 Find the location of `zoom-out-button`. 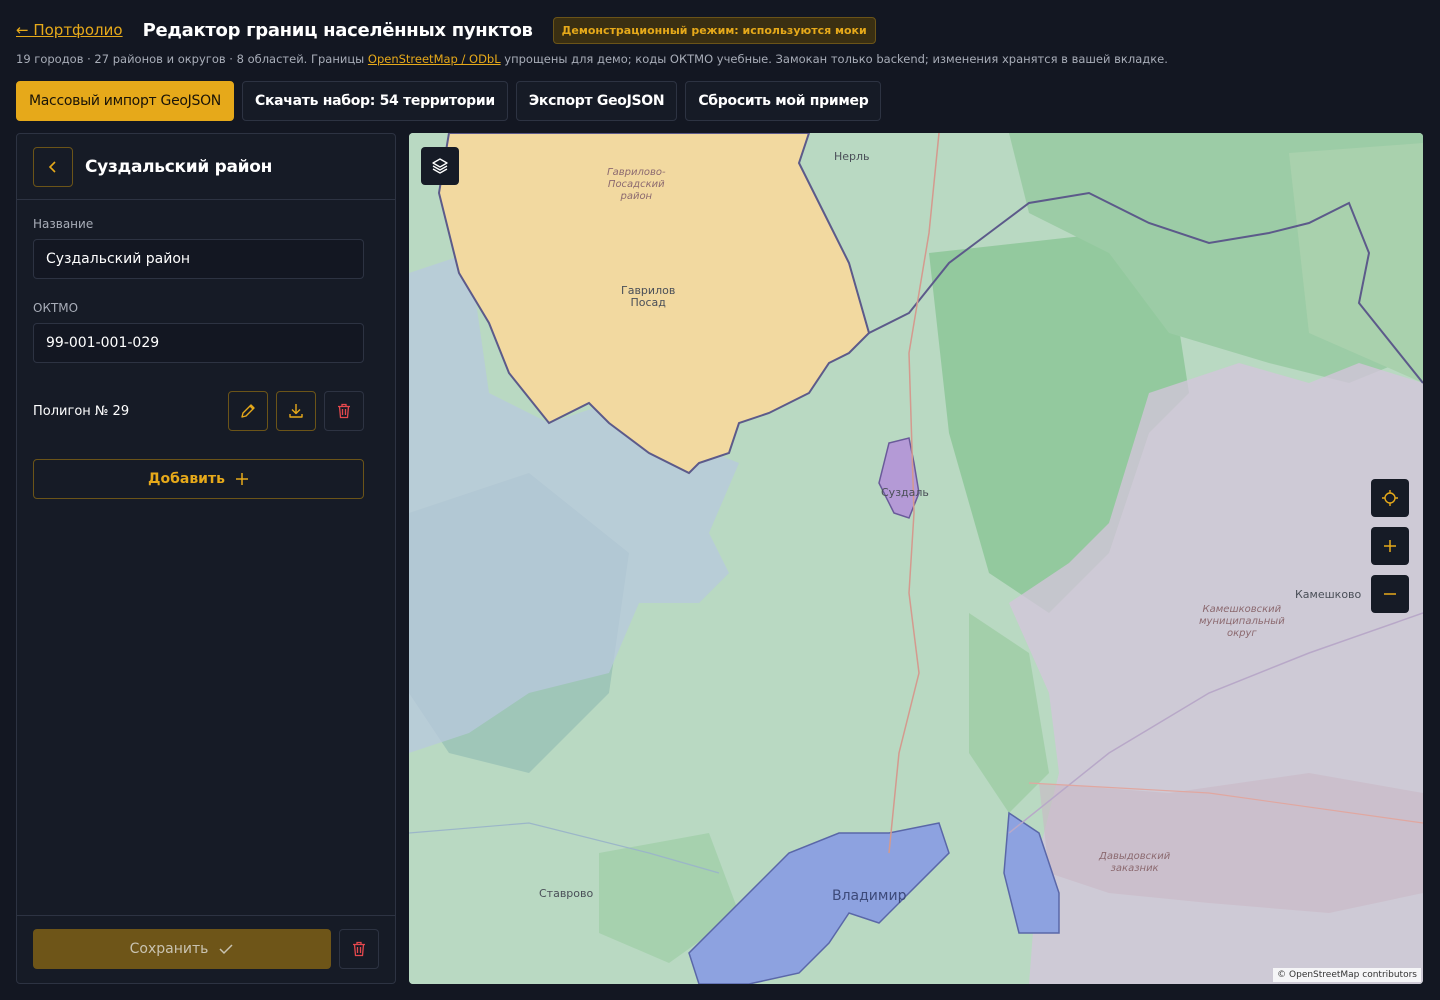

zoom-out-button is located at coordinates (1390, 594).